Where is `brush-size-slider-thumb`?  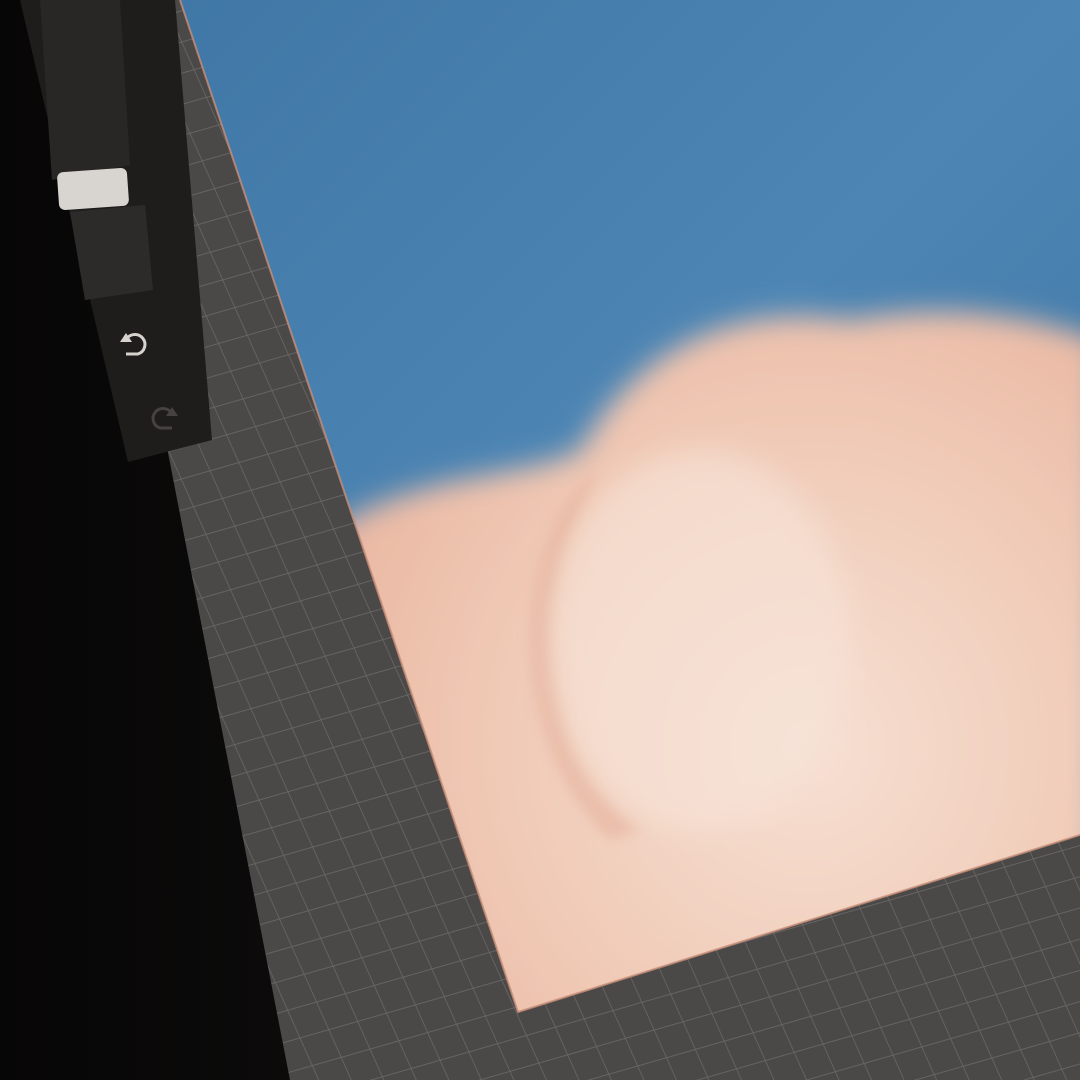 brush-size-slider-thumb is located at coordinates (93, 189).